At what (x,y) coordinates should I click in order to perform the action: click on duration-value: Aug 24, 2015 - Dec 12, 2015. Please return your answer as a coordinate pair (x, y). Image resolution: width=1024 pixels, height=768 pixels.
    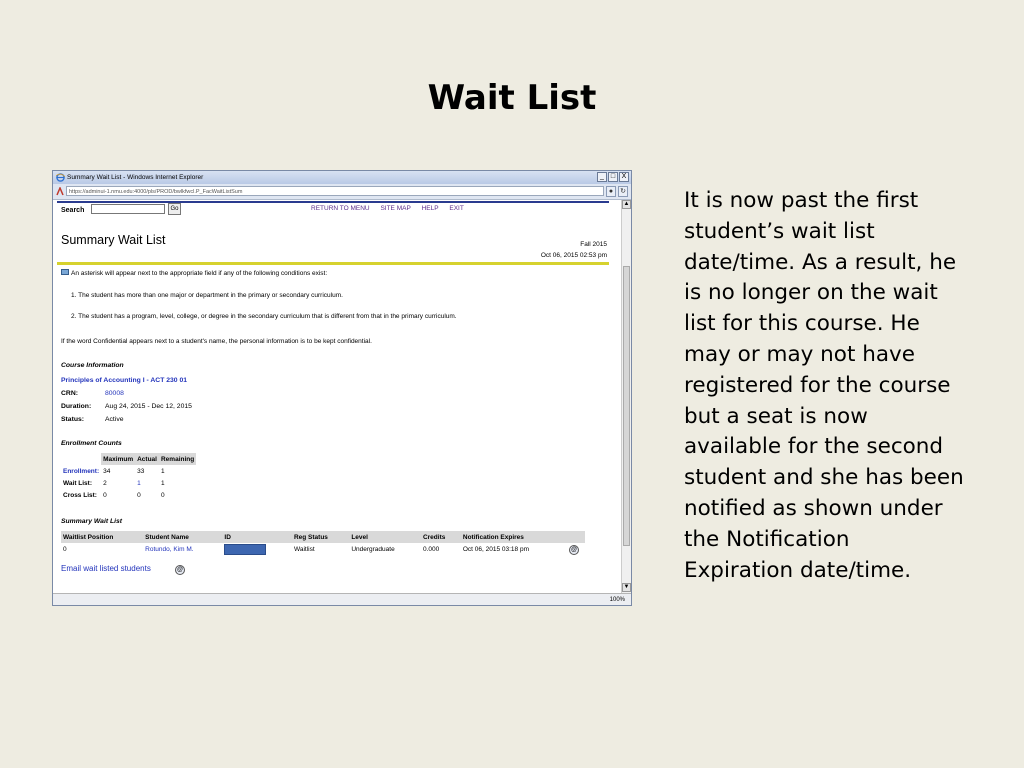
    Looking at the image, I should click on (148, 406).